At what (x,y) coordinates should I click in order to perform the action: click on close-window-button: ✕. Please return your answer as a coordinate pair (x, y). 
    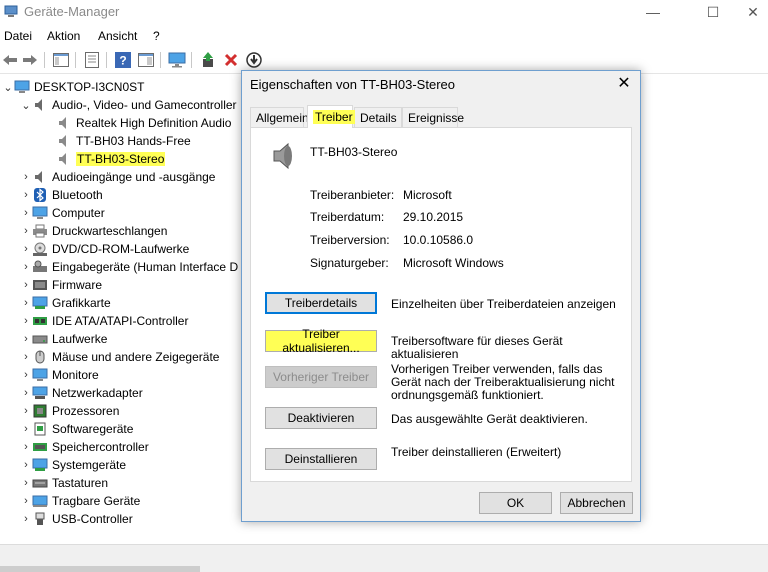
    Looking at the image, I should click on (749, 12).